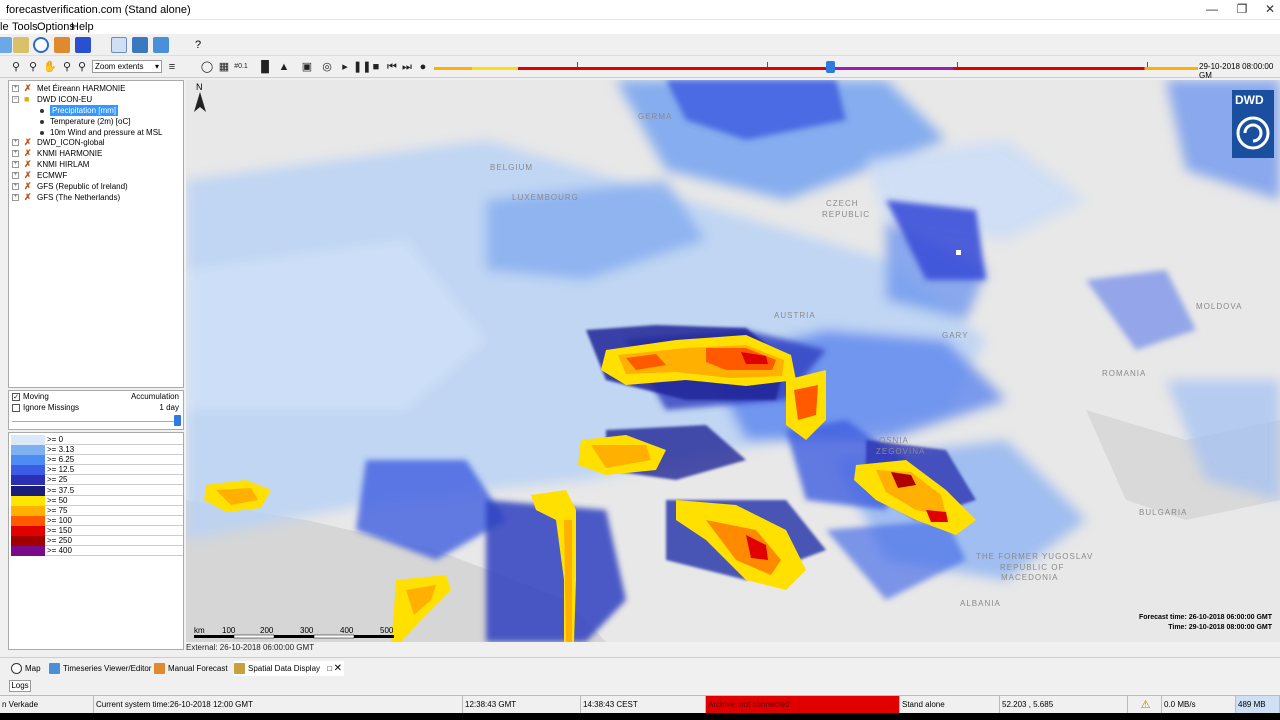  I want to click on country-label: AUSTRIA, so click(795, 315).